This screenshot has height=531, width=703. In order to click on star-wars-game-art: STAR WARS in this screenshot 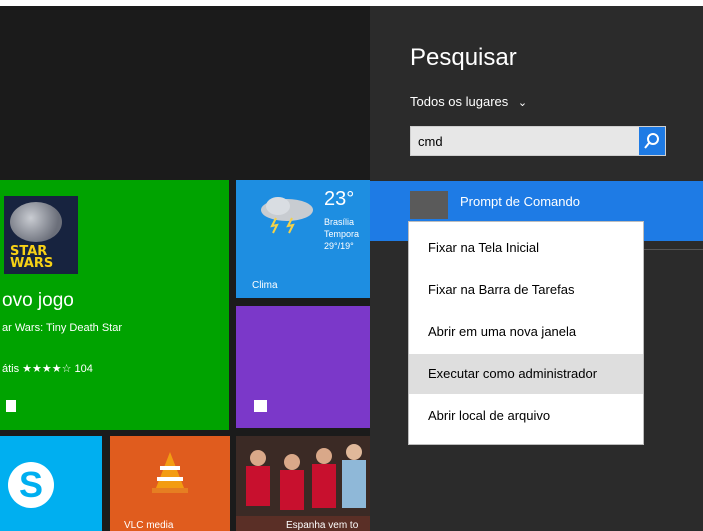, I will do `click(41, 235)`.